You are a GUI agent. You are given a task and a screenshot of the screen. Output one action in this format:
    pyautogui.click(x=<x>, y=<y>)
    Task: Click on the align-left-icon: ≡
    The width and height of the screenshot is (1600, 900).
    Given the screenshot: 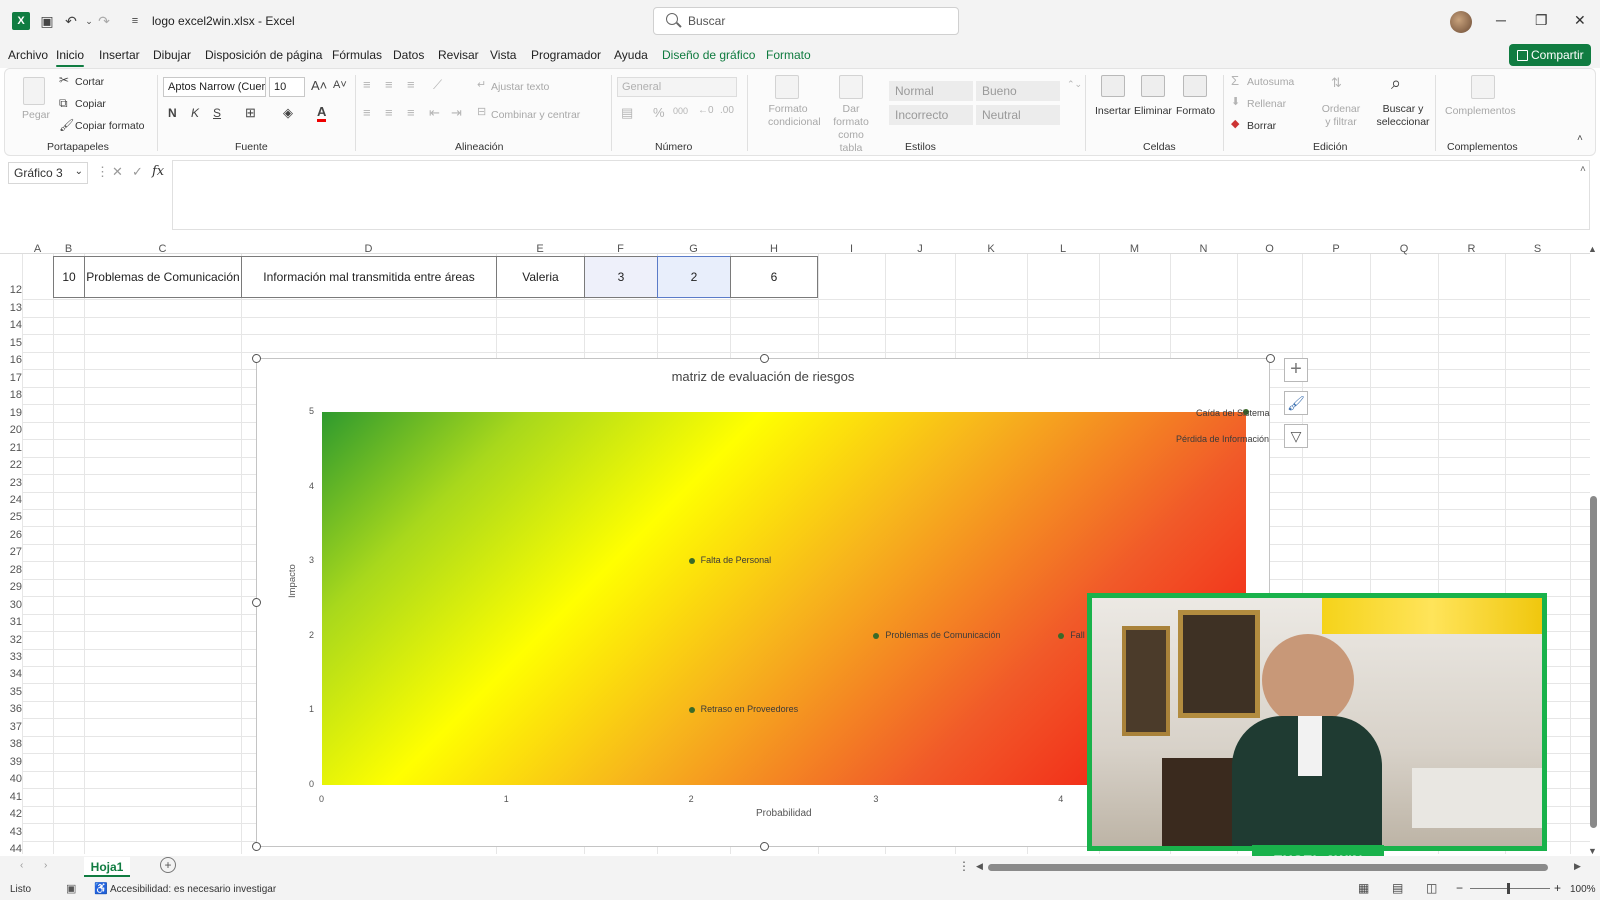 What is the action you would take?
    pyautogui.click(x=367, y=112)
    